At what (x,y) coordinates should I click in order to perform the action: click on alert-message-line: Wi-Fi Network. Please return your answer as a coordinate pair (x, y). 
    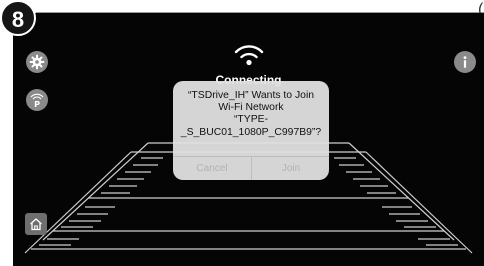
    Looking at the image, I should click on (251, 108).